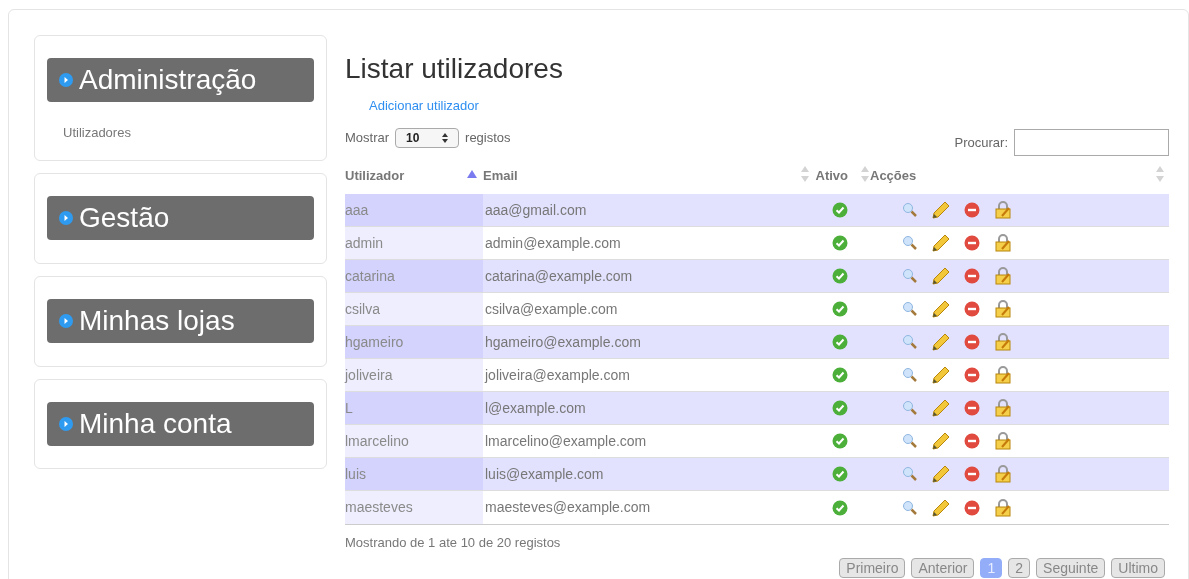 Image resolution: width=1189 pixels, height=579 pixels. What do you see at coordinates (872, 567) in the screenshot?
I see `pagination-button: Primeiro` at bounding box center [872, 567].